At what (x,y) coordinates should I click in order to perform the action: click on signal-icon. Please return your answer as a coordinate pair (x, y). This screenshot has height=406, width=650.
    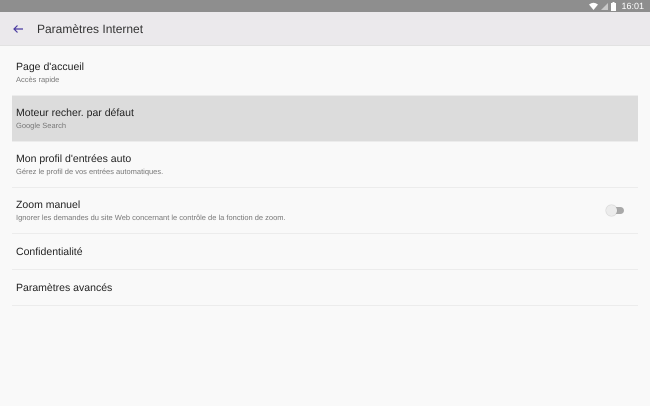
    Looking at the image, I should click on (604, 6).